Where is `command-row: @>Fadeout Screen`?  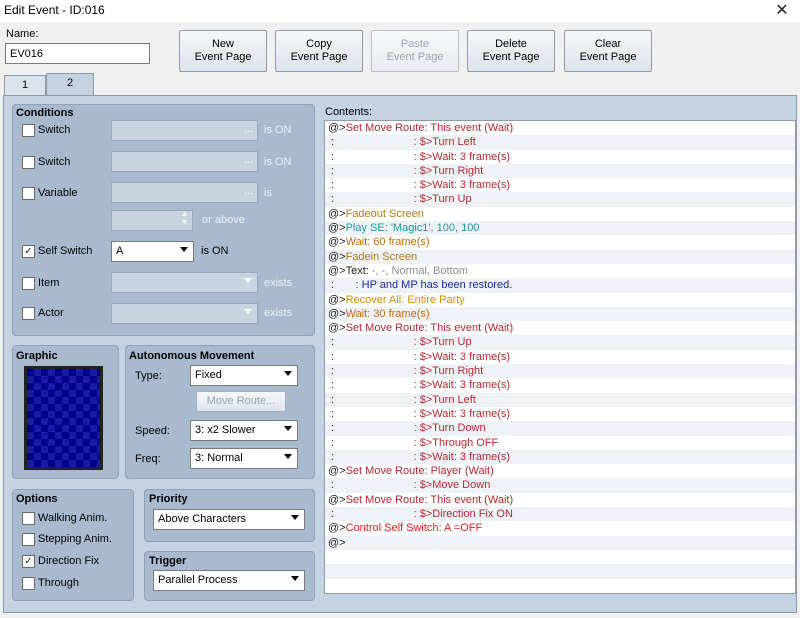
command-row: @>Fadeout Screen is located at coordinates (560, 214).